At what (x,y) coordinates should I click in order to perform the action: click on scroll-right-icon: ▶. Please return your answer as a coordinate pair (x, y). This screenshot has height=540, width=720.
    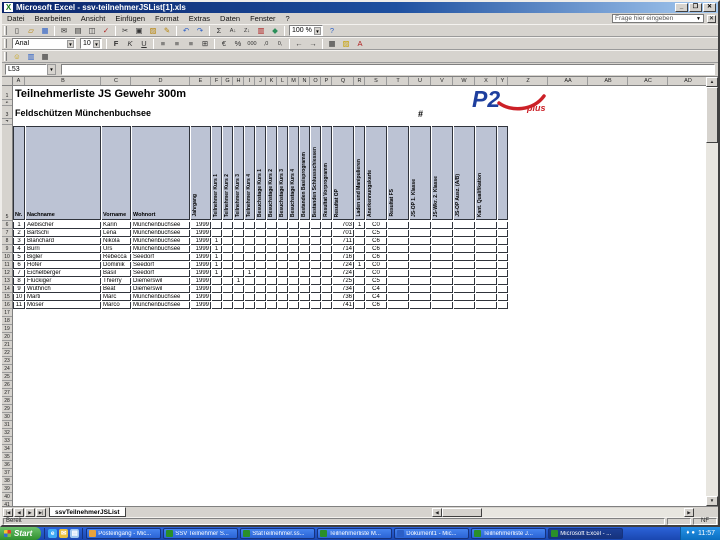
    Looking at the image, I should click on (689, 512).